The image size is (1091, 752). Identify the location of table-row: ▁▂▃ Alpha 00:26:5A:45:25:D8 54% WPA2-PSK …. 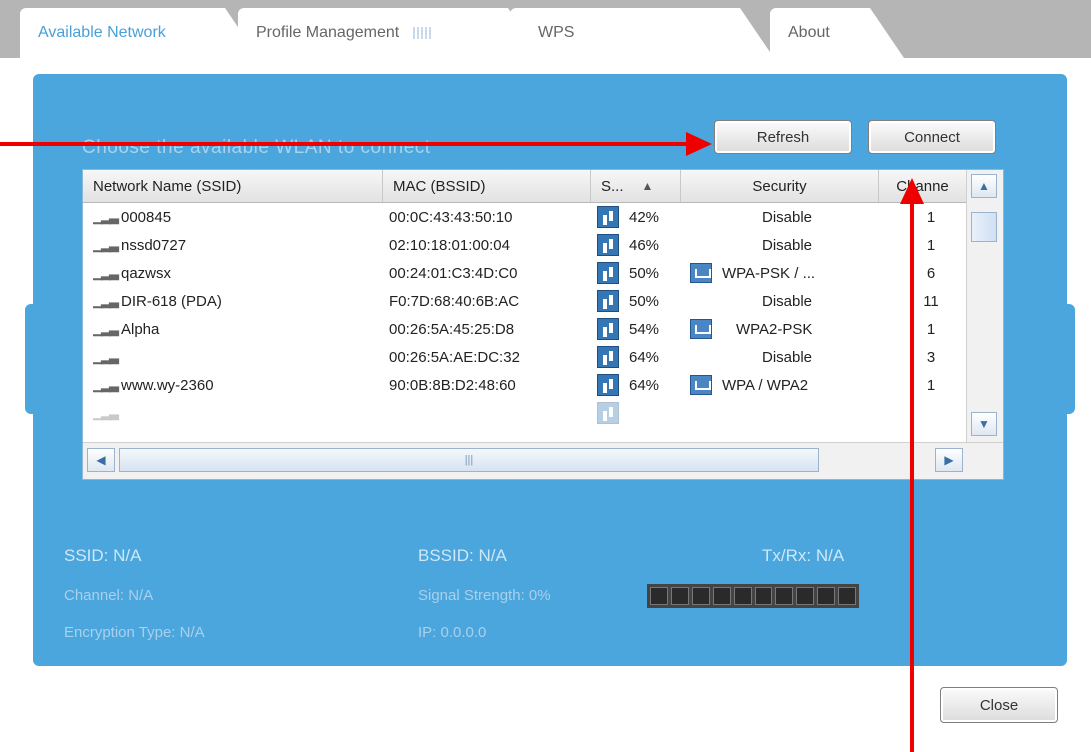
(524, 329).